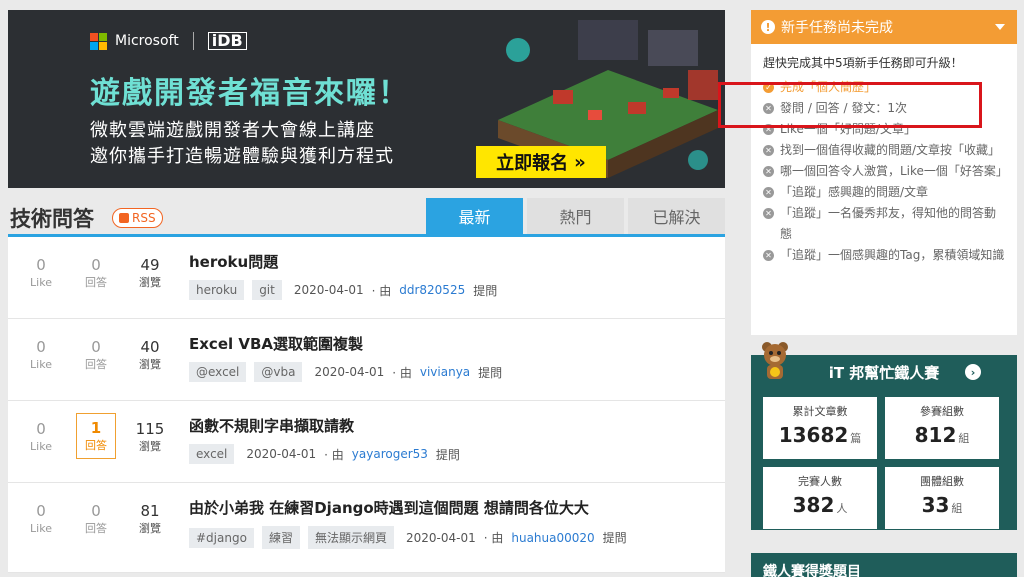 The width and height of the screenshot is (1024, 577). I want to click on ironman-title: iT 邦幫忙鐵人賽, so click(884, 372).